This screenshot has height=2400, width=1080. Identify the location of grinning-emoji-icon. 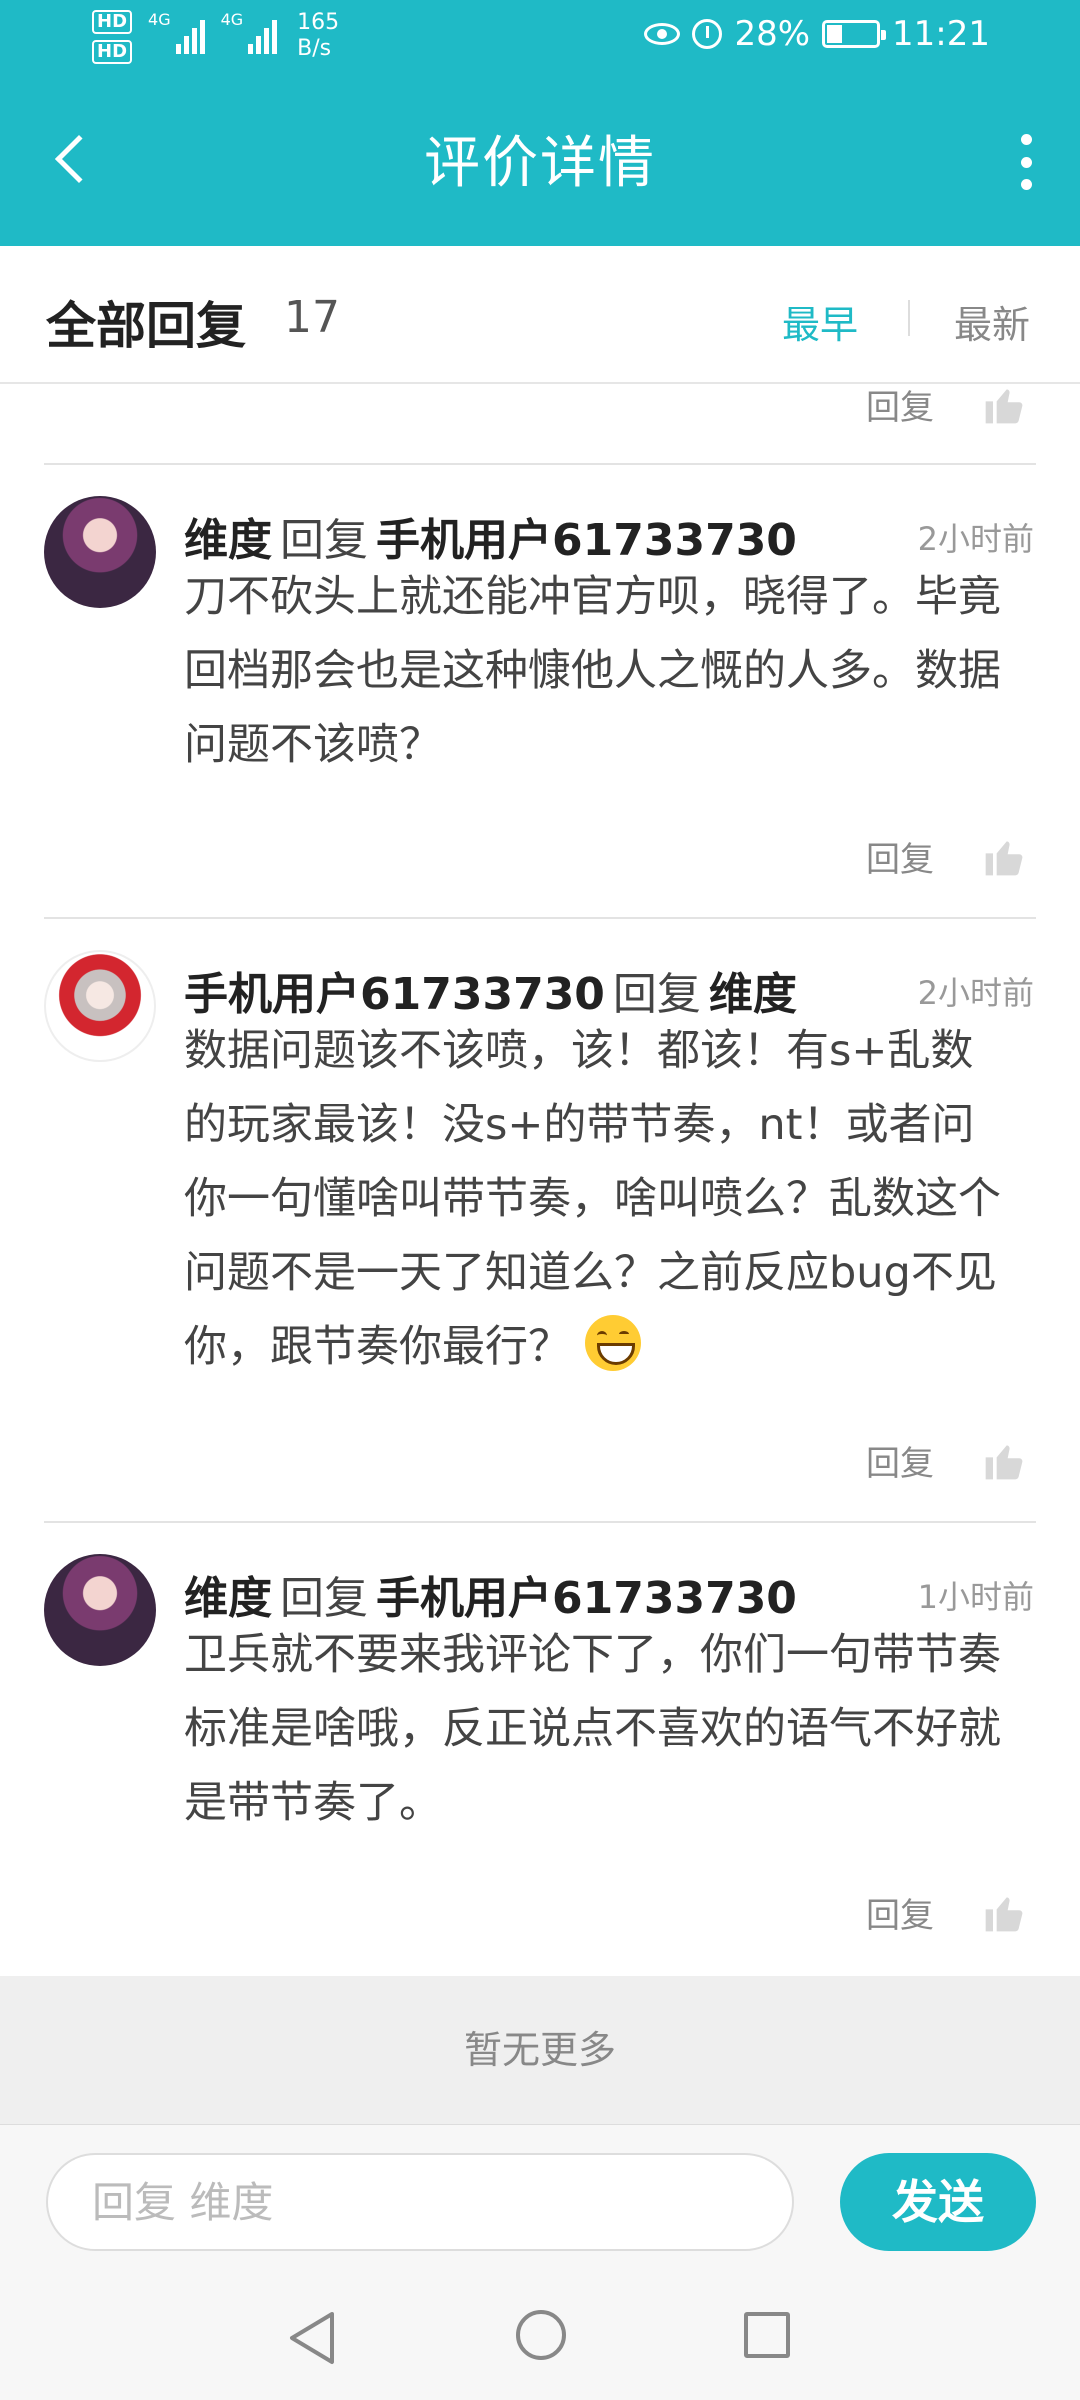
(612, 1343).